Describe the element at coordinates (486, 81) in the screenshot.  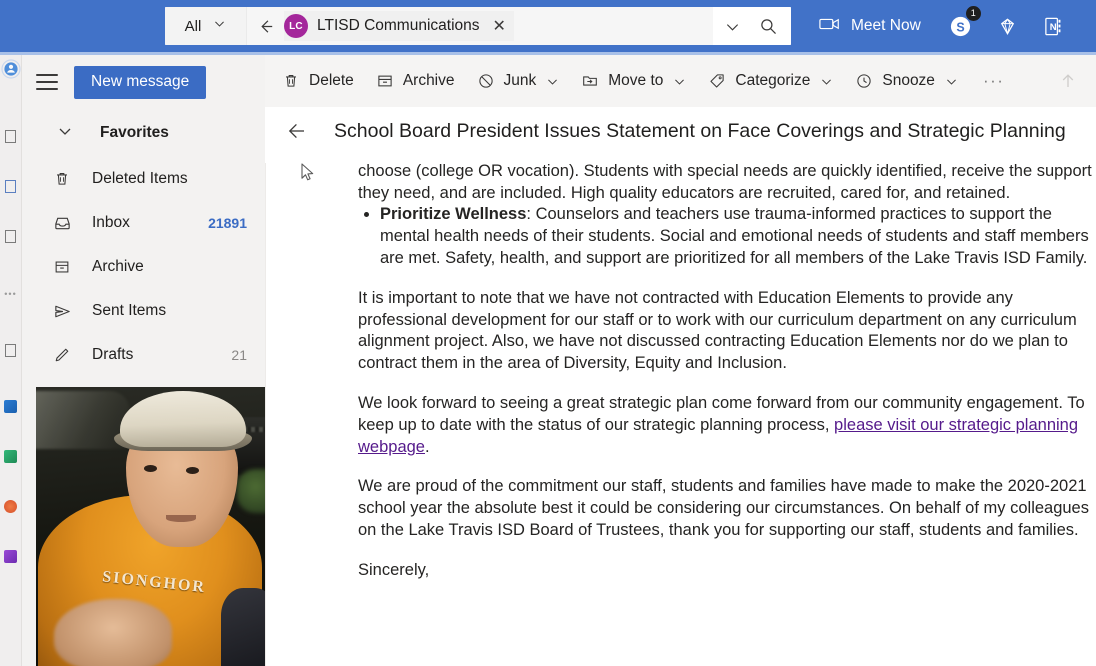
I see `block-circle-icon` at that location.